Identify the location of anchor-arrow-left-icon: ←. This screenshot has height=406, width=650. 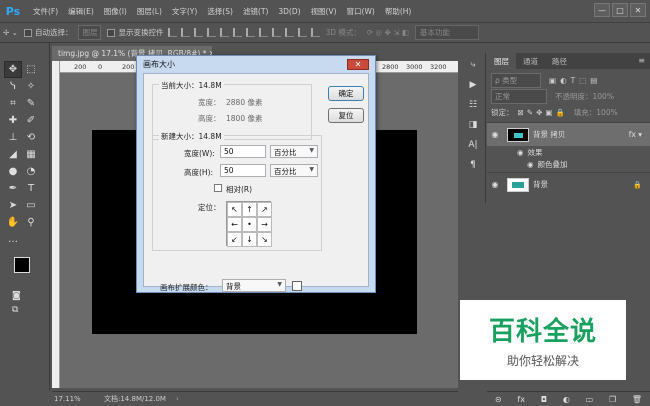
(234, 224).